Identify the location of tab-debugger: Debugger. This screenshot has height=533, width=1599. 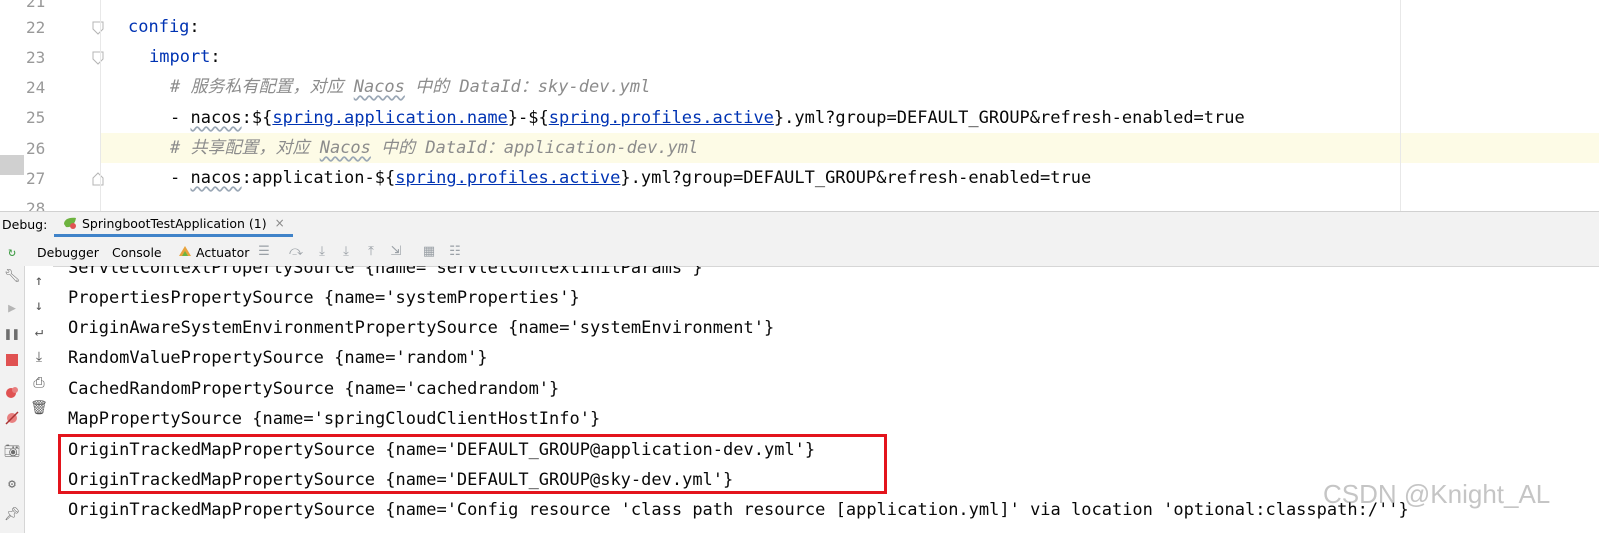
(68, 252).